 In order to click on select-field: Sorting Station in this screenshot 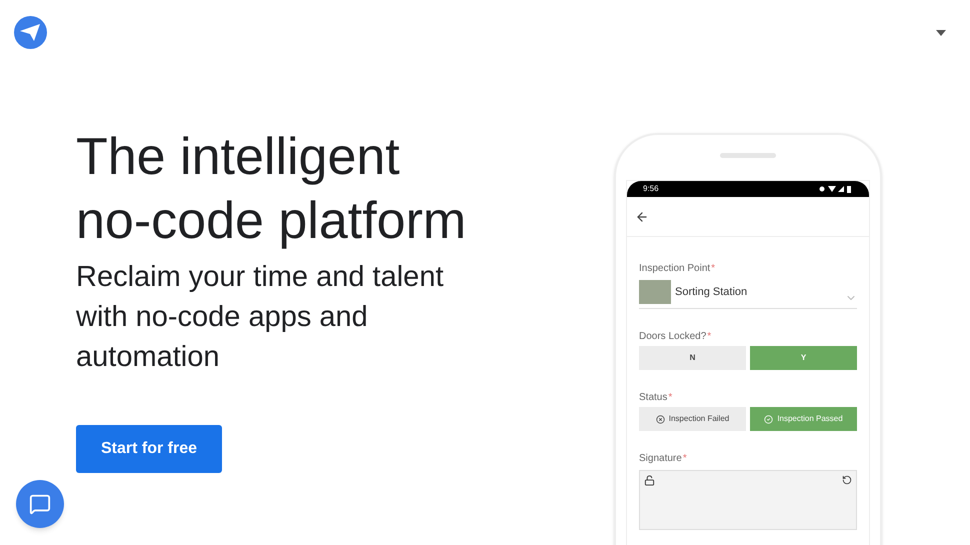, I will do `click(748, 294)`.